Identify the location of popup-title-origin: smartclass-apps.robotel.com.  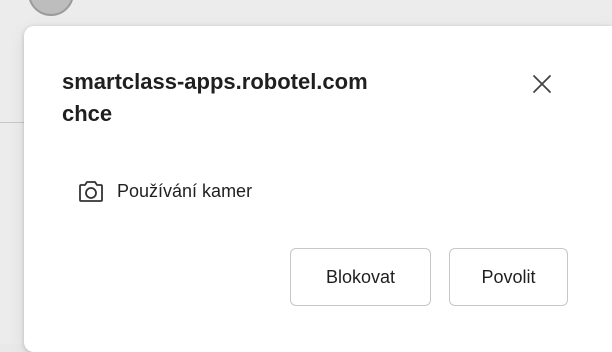
(215, 81).